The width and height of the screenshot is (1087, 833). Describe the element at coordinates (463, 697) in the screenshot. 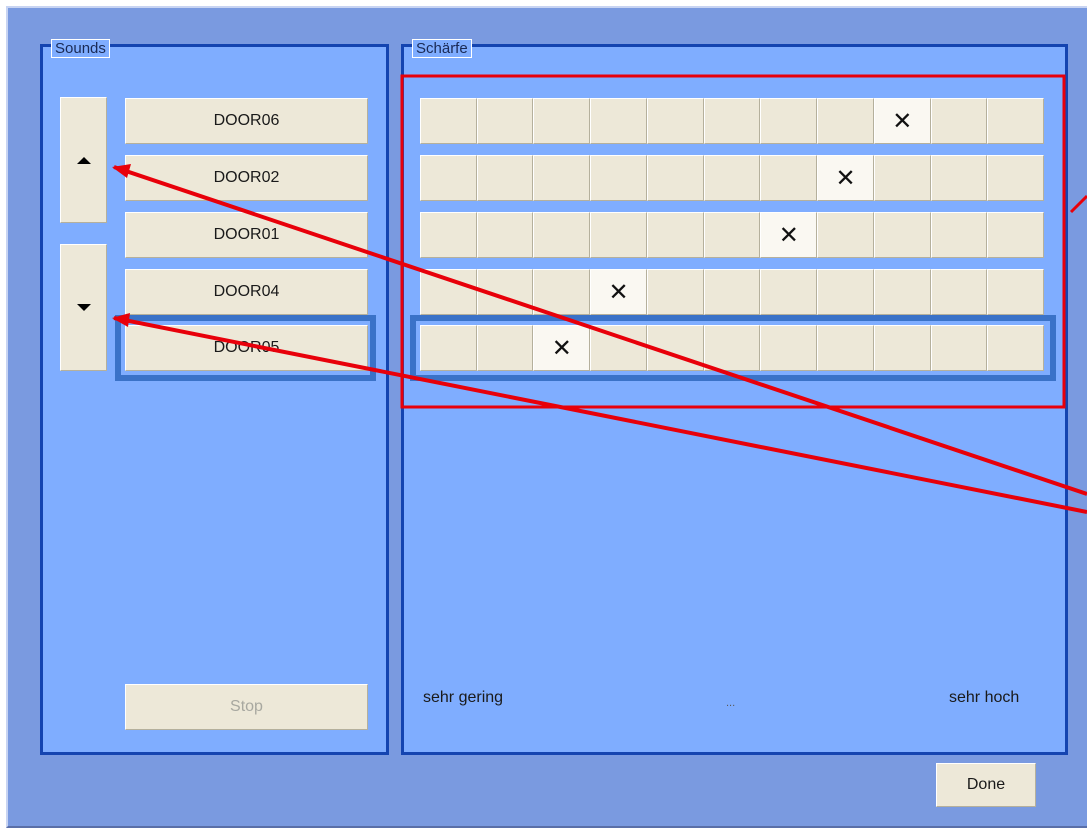

I see `scale-min-label: sehr gering` at that location.